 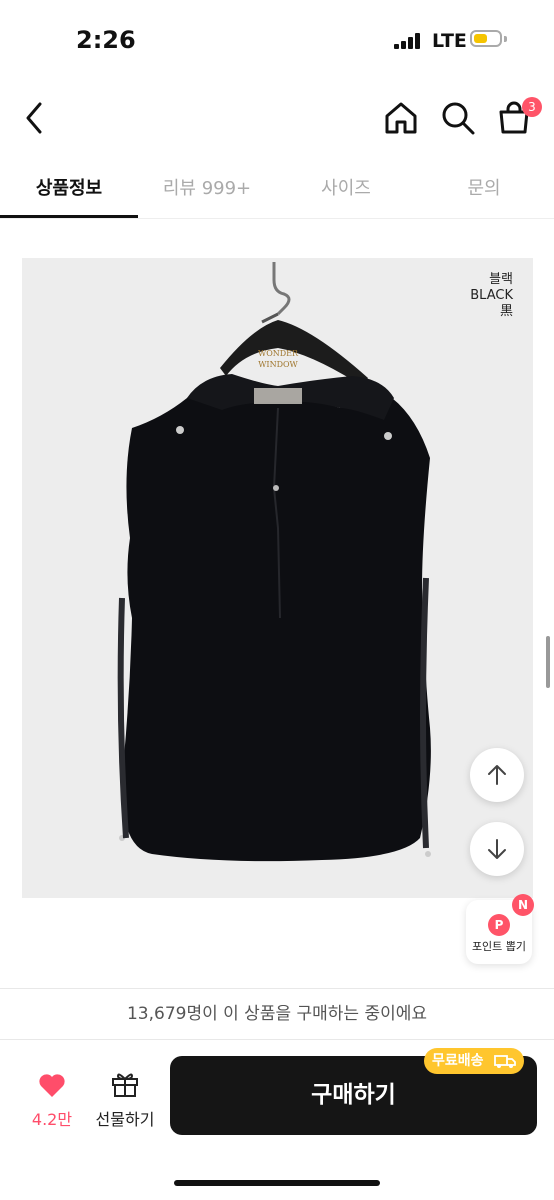 I want to click on cart-badge: 3, so click(x=532, y=107).